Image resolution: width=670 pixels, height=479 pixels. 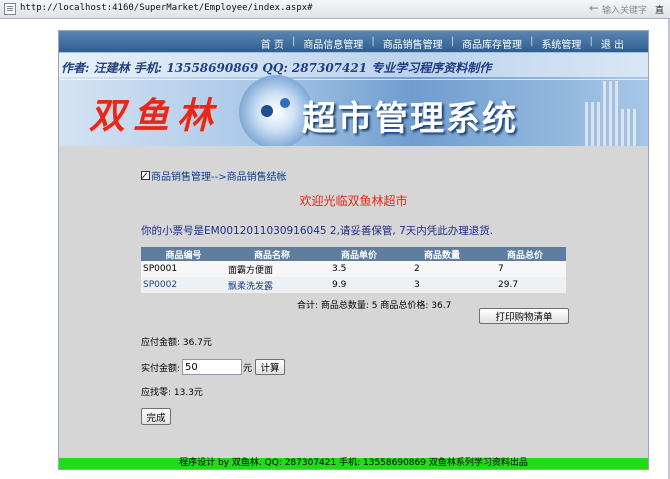 I want to click on cell-unit-price: 3.5, so click(x=359, y=269).